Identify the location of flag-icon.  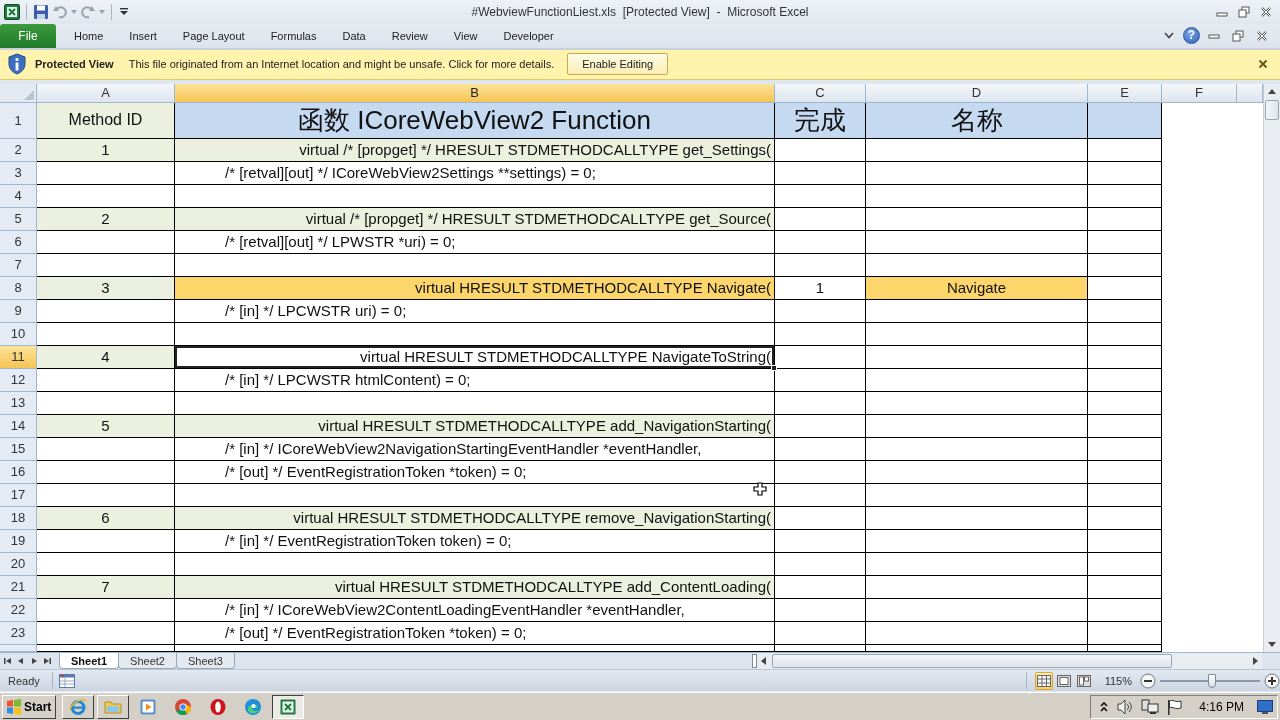
(1175, 706).